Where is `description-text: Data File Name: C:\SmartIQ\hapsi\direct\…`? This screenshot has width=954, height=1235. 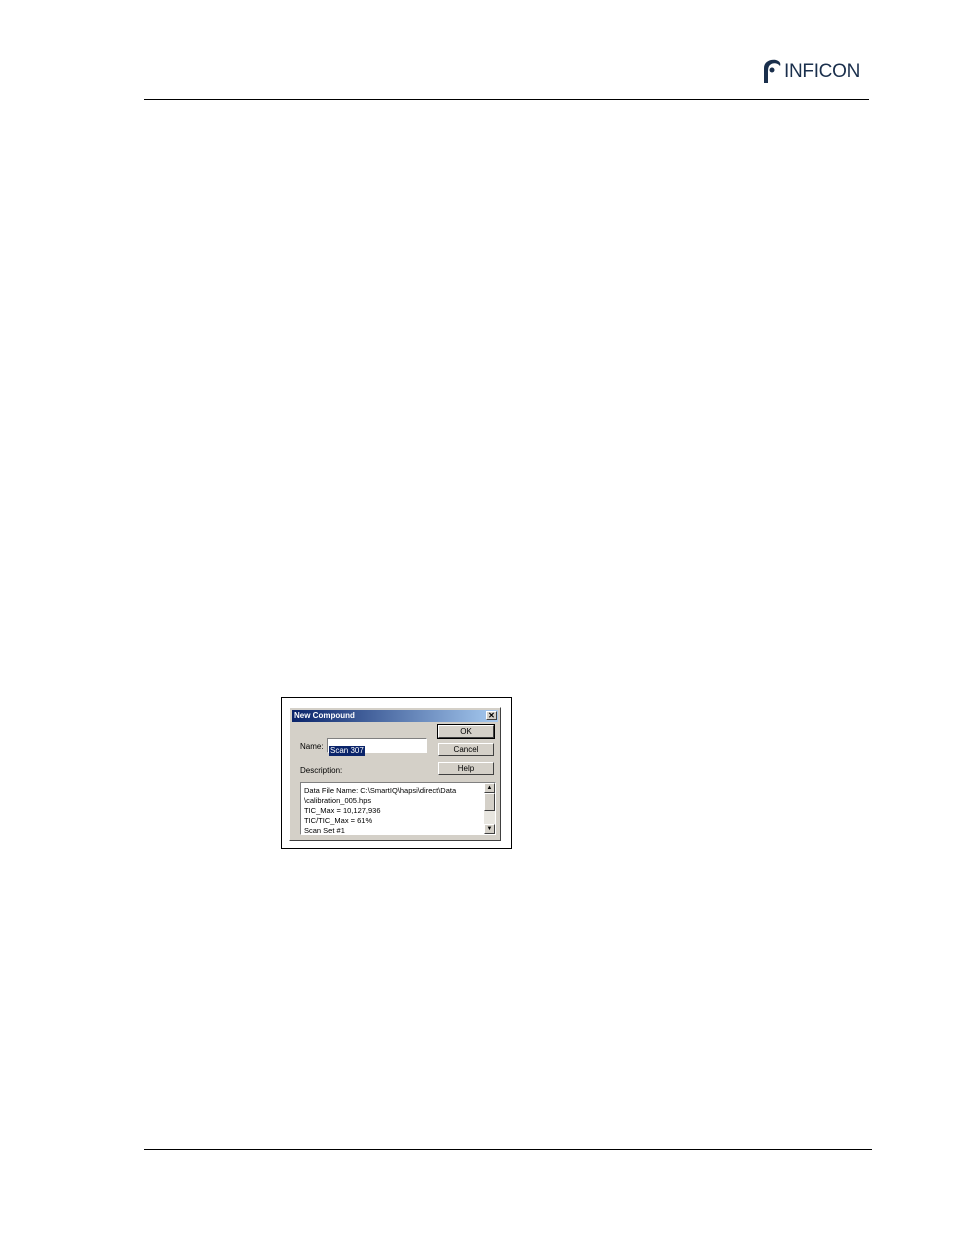
description-text: Data File Name: C:\SmartIQ\hapsi\direct\… is located at coordinates (392, 810).